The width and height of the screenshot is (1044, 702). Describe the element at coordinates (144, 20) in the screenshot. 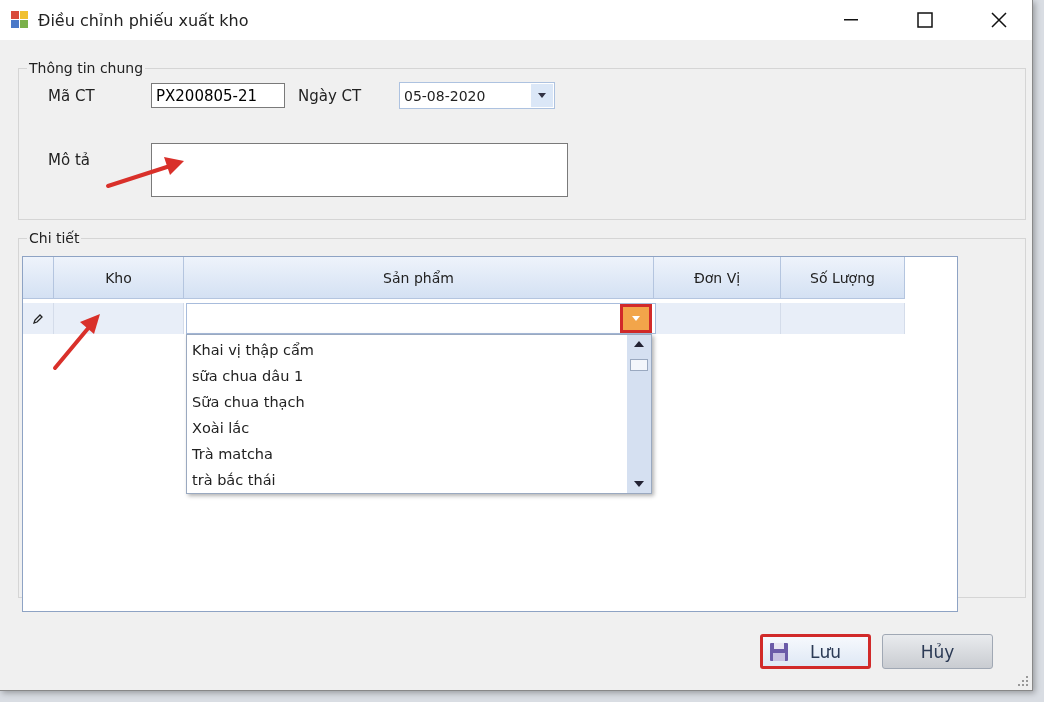

I see `window-title: Điều chỉnh phiếu xuất kho` at that location.